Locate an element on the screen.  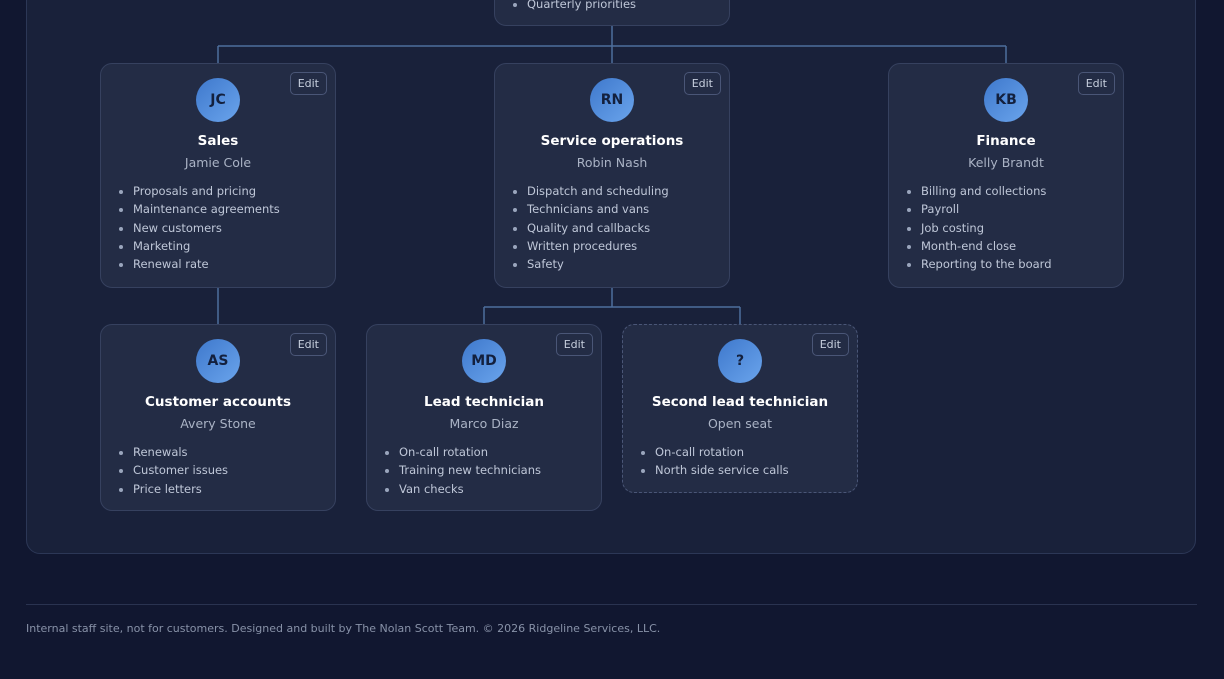
owner-duties-list: Quarterly priorities is located at coordinates (581, 6).